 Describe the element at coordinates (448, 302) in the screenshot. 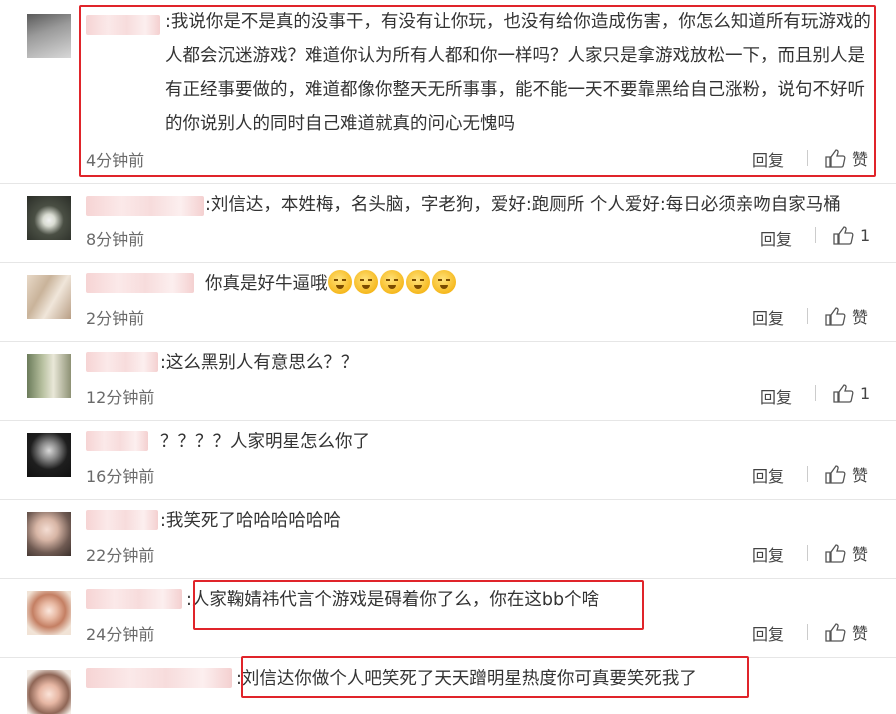

I see `comment-item: 你真是好牛逼哦 2分钟前 回复 赞` at that location.